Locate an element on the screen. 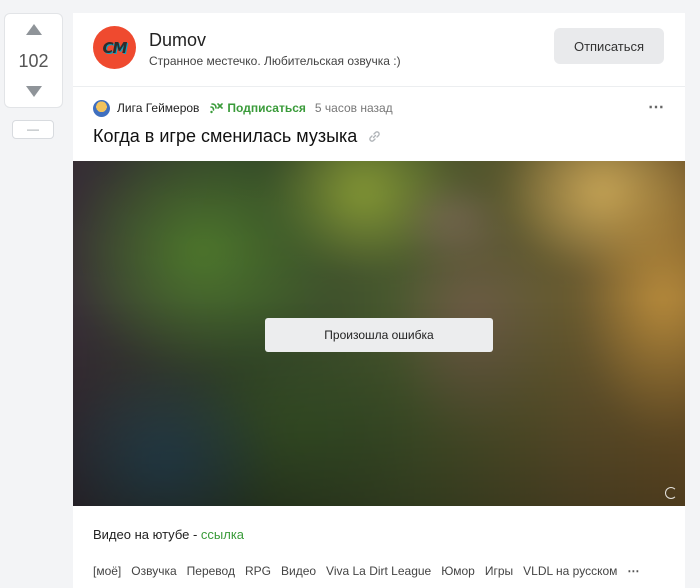 The image size is (700, 588). video-note: Видео на ютубе - ссылка is located at coordinates (168, 534).